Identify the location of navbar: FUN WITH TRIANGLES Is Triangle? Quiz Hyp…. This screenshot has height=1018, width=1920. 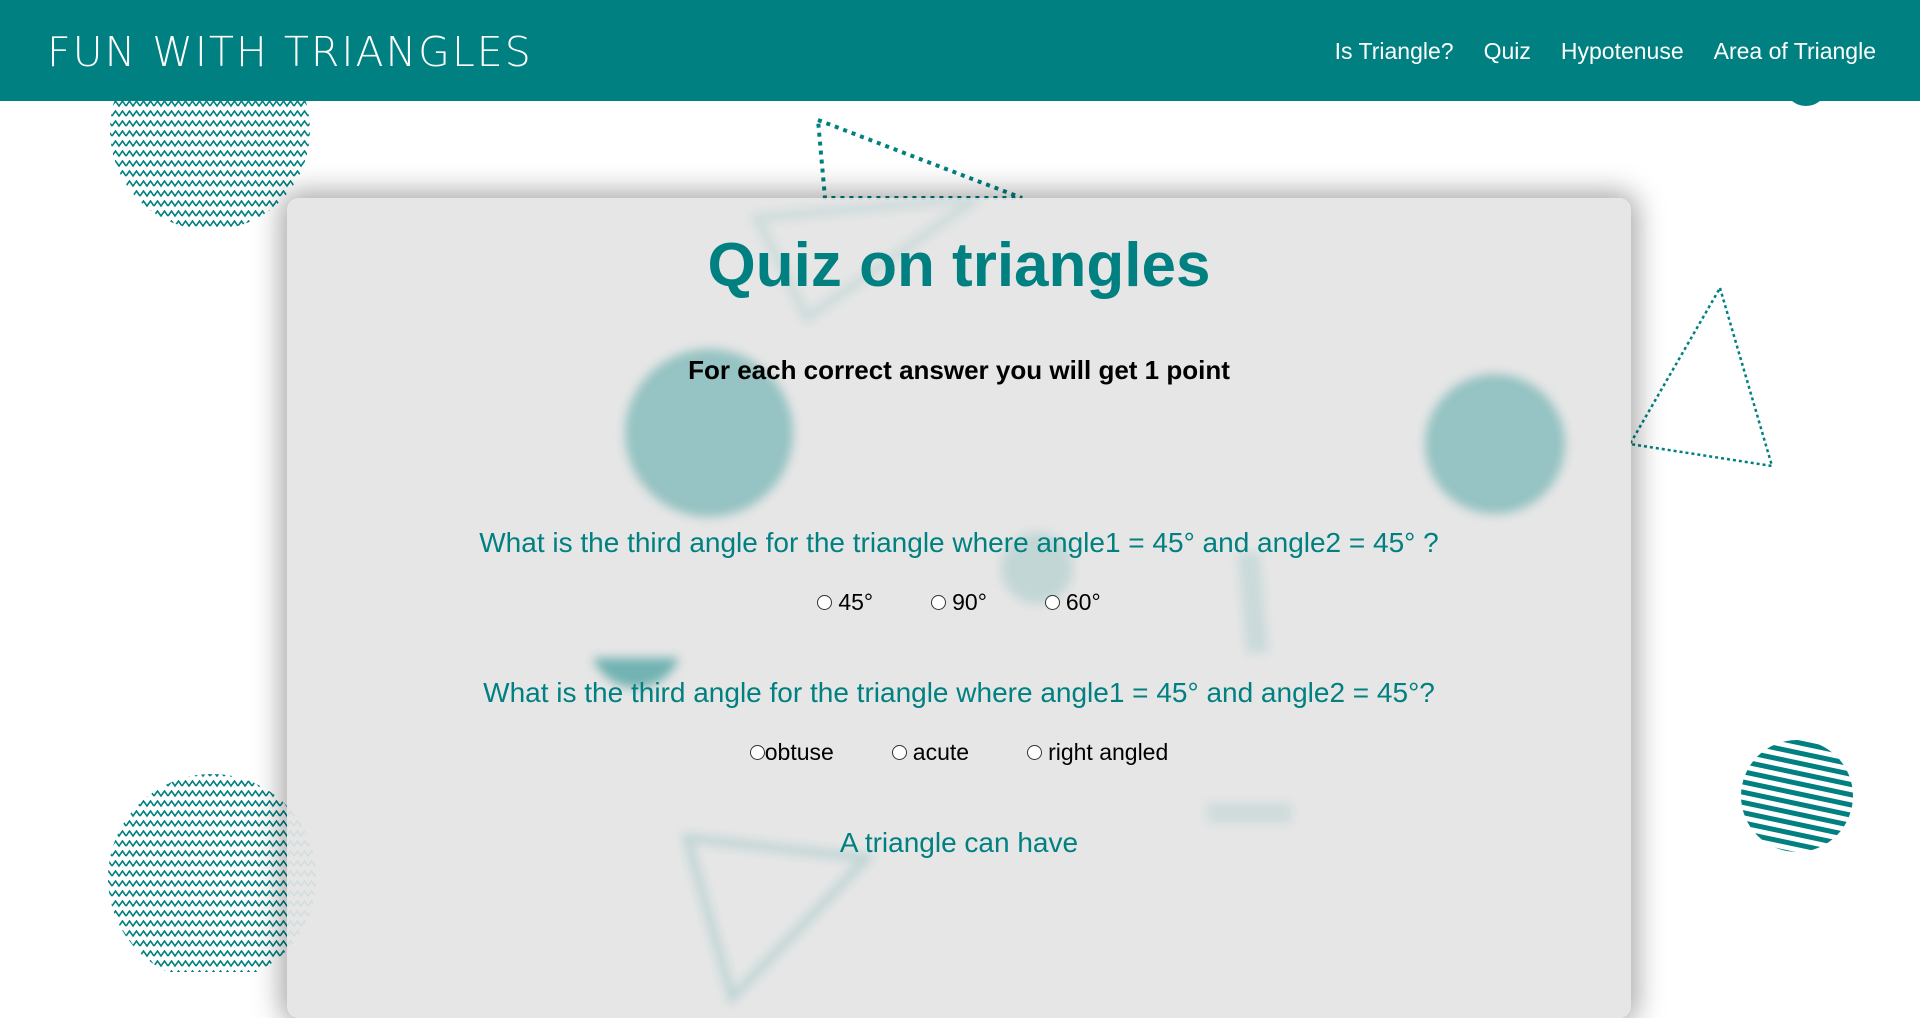
(960, 50).